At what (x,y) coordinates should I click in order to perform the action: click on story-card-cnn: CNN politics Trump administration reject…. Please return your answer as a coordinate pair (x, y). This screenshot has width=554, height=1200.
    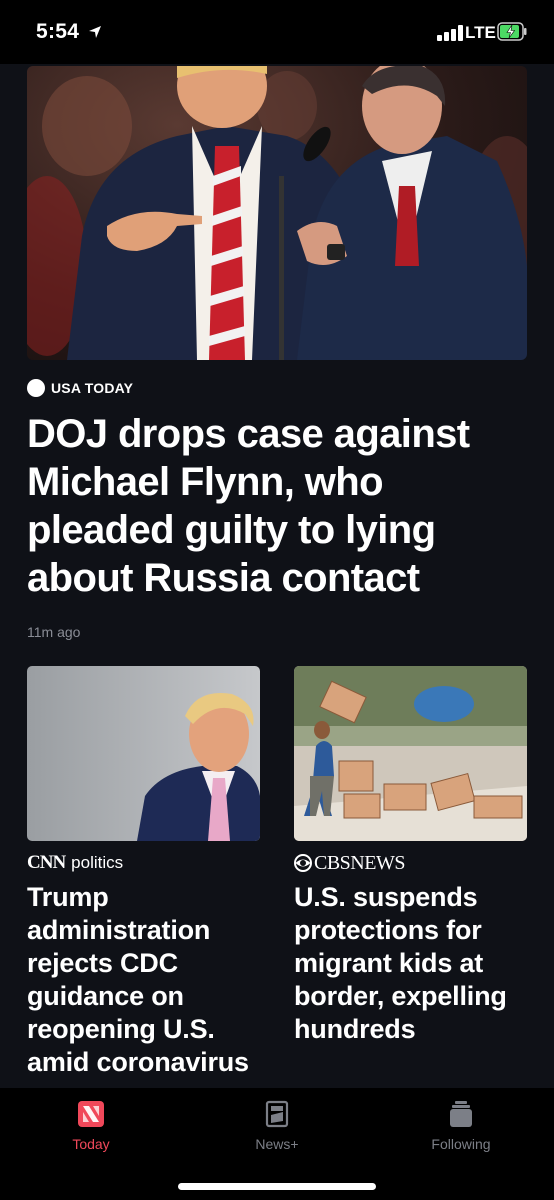
    Looking at the image, I should click on (143, 872).